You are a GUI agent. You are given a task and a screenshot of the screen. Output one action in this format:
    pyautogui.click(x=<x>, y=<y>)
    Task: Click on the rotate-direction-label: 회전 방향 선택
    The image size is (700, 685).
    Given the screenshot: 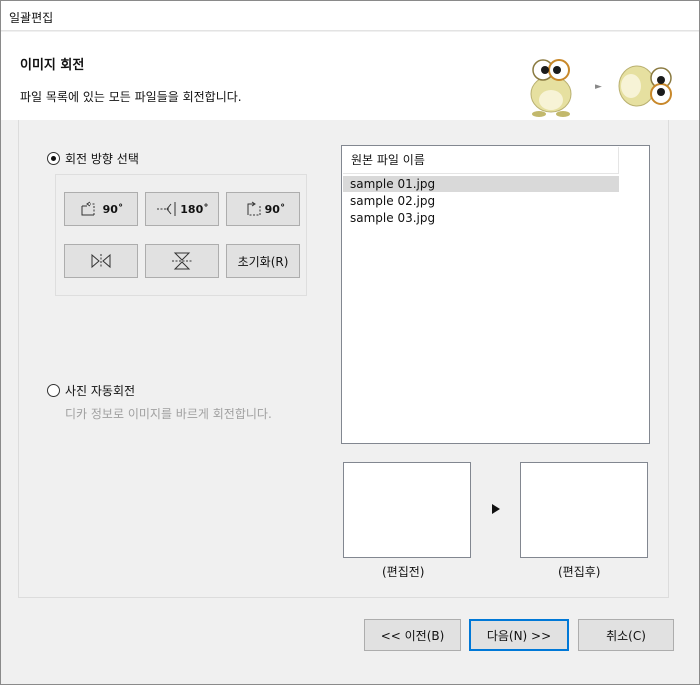 What is the action you would take?
    pyautogui.click(x=102, y=159)
    